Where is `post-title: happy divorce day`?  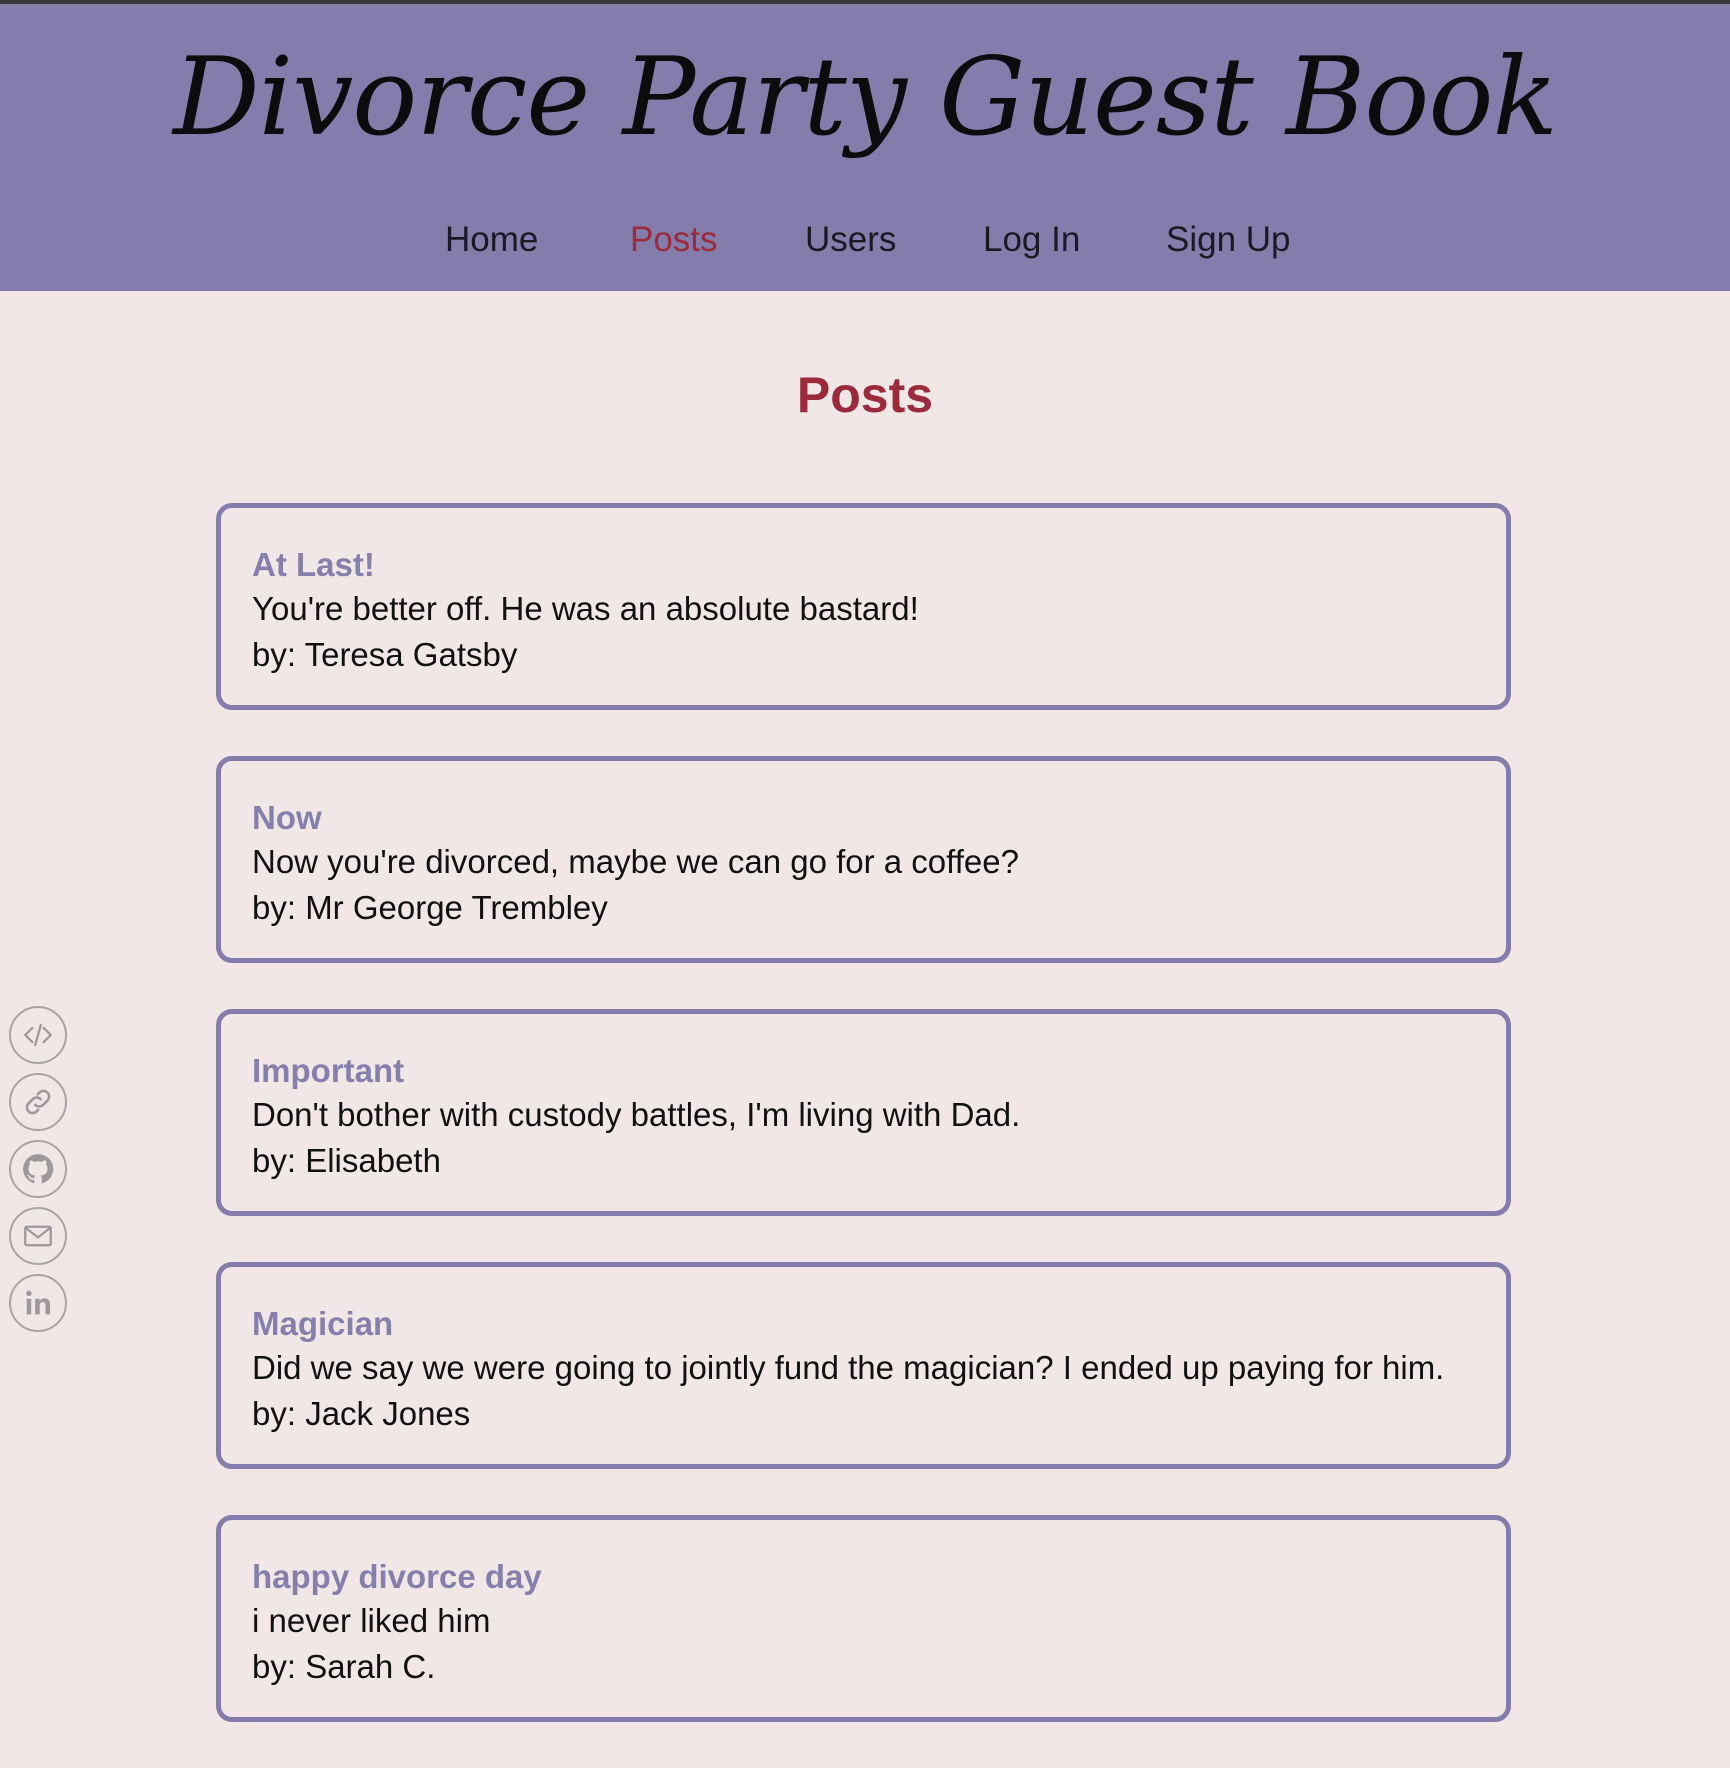
post-title: happy divorce day is located at coordinates (397, 1576).